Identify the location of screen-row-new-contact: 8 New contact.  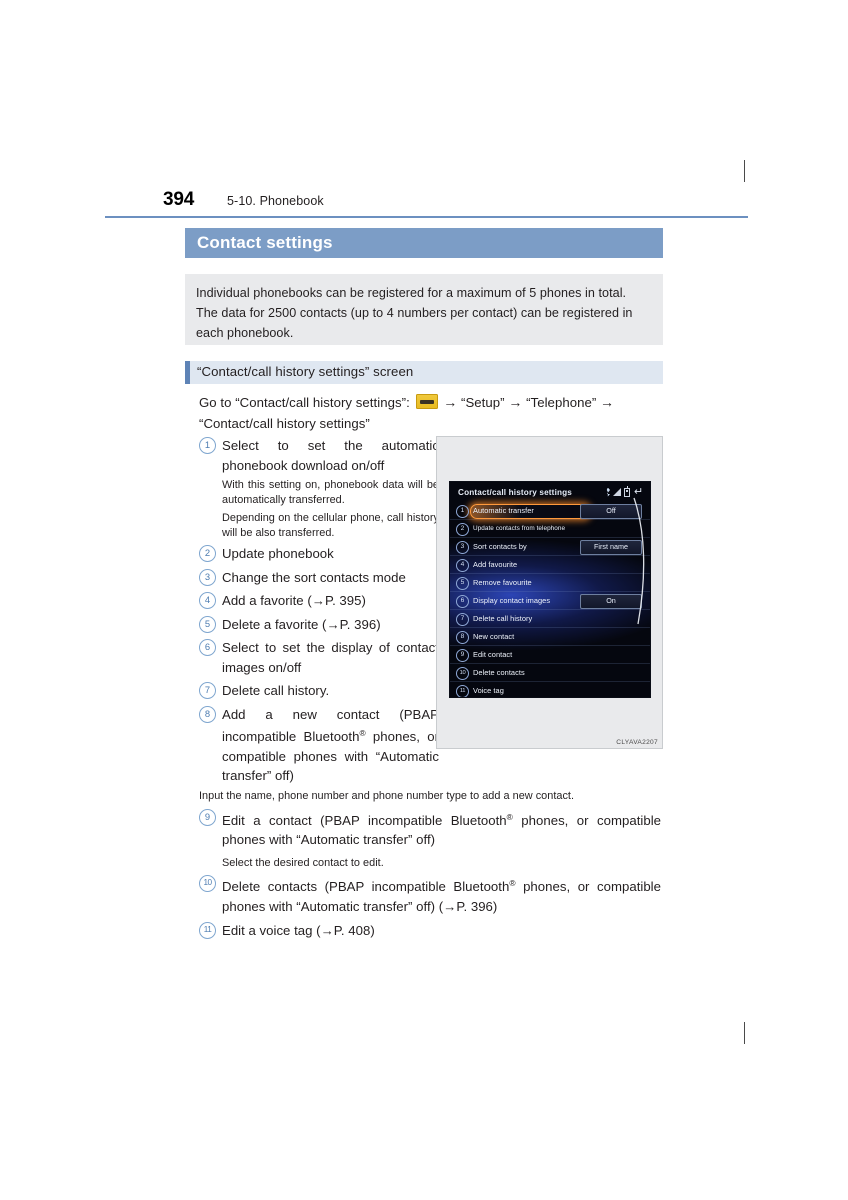
(550, 637).